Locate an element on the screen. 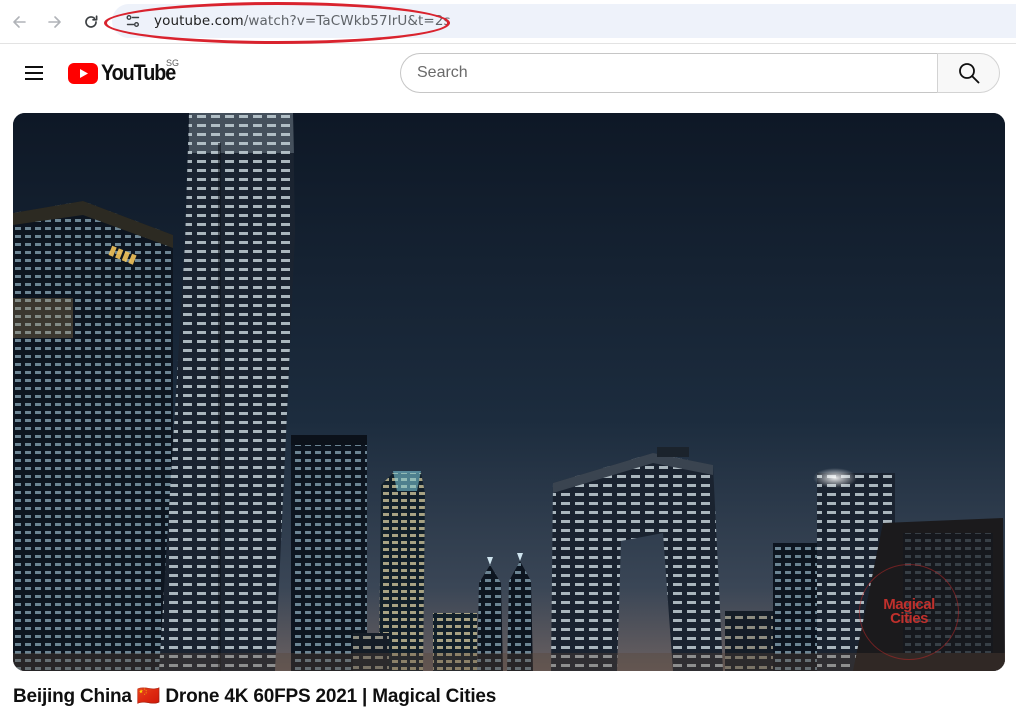  site-info-button is located at coordinates (133, 21).